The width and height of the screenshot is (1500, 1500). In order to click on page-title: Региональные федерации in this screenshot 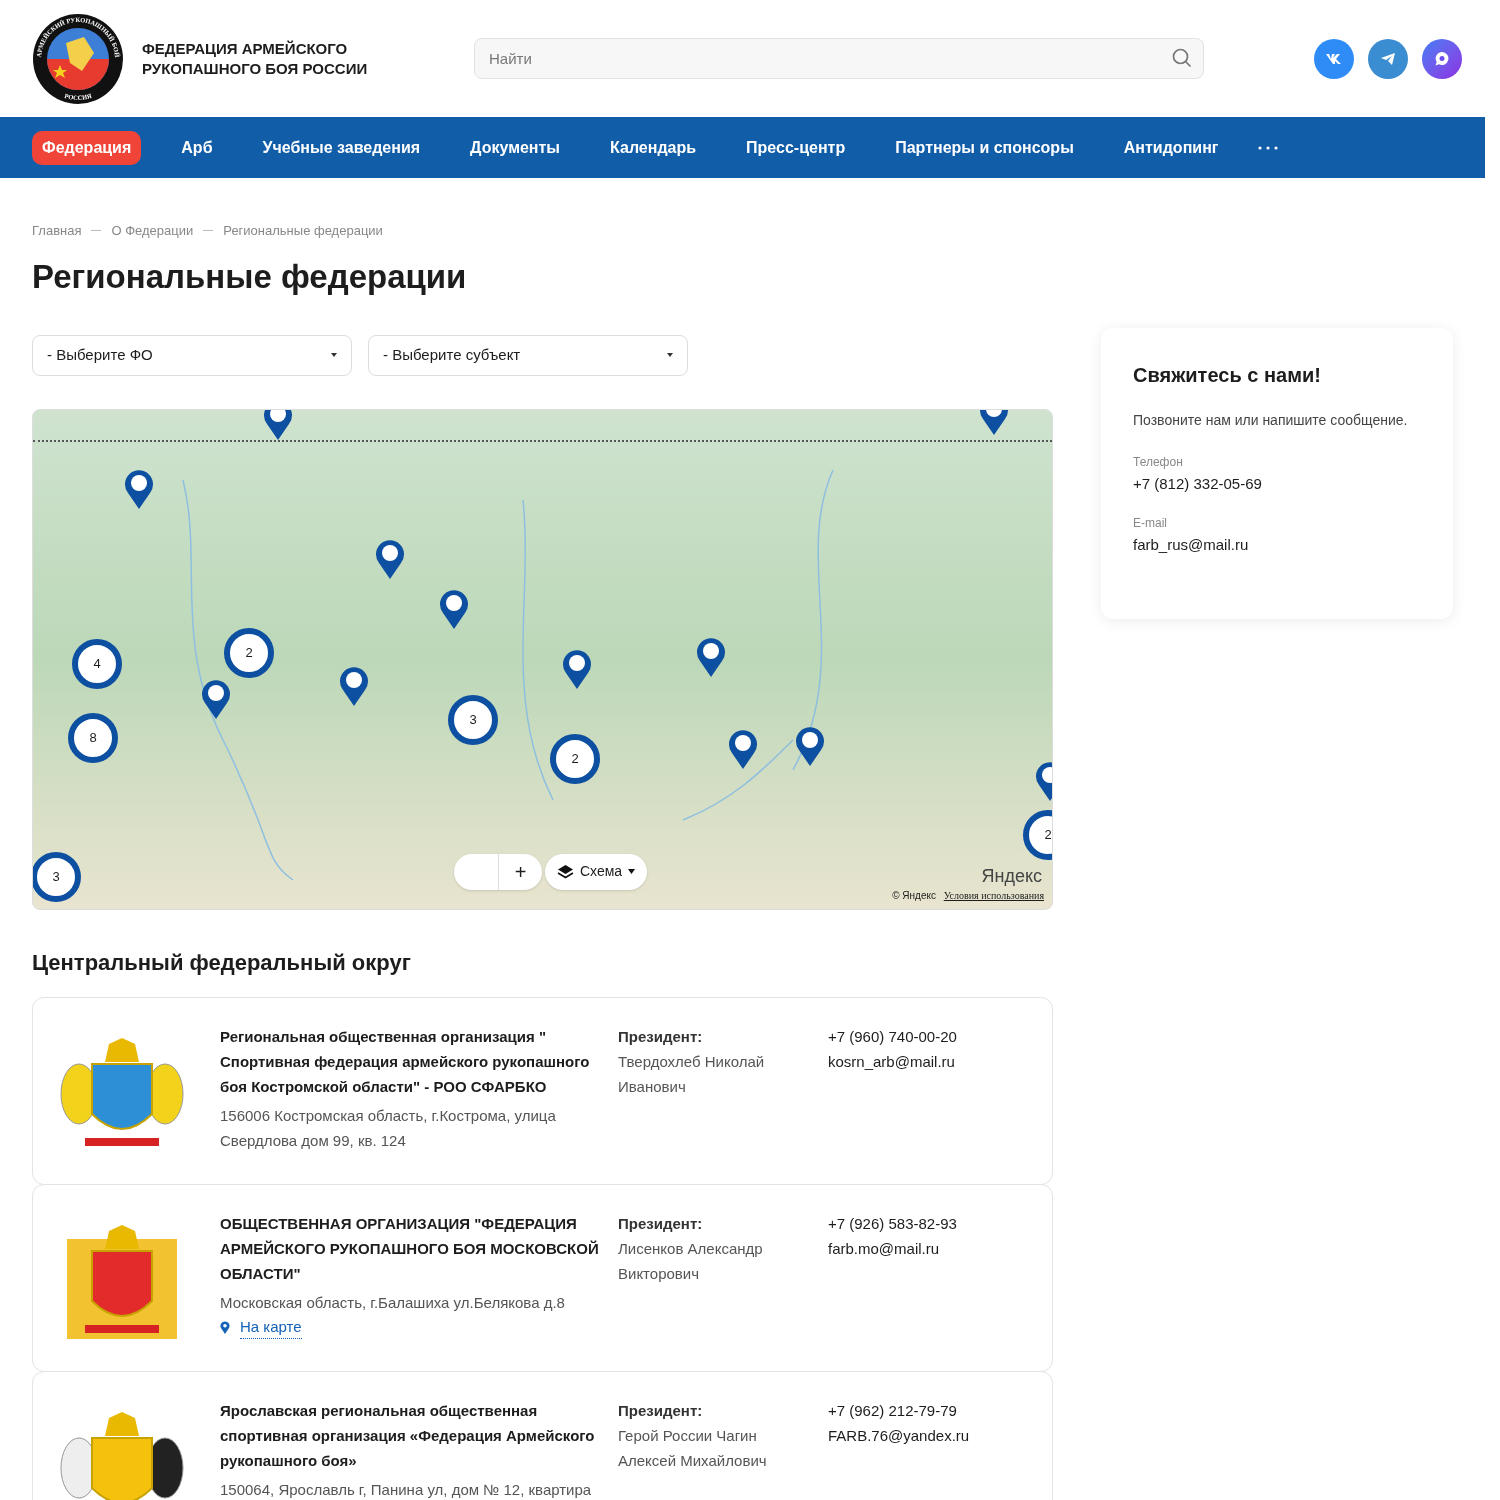, I will do `click(250, 276)`.